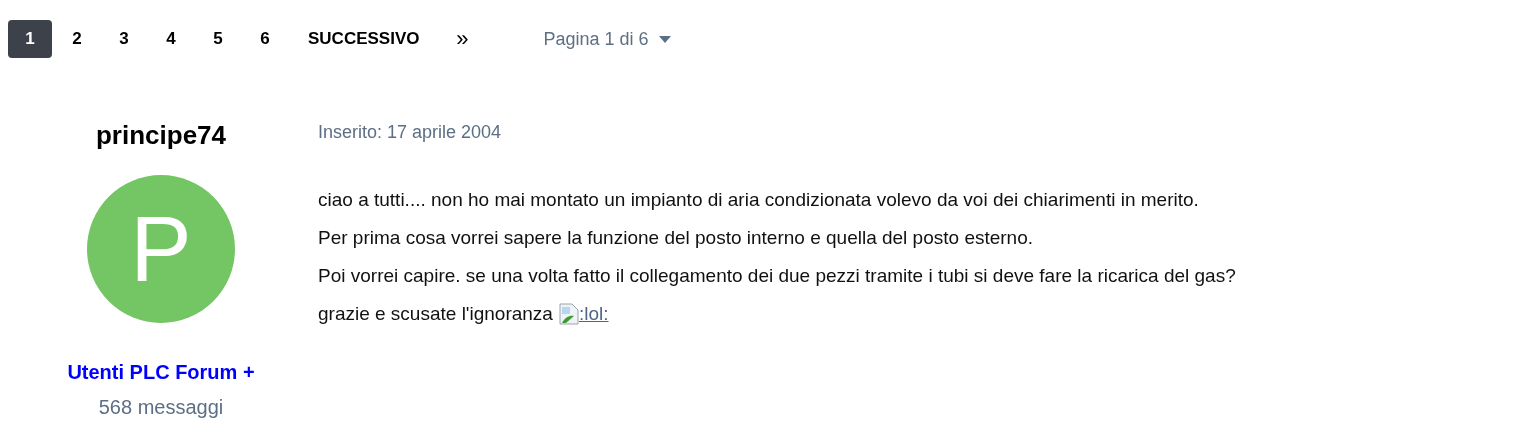 This screenshot has width=1518, height=439. What do you see at coordinates (435, 314) in the screenshot?
I see `post-text: grazie e scusate l'ignoranza` at bounding box center [435, 314].